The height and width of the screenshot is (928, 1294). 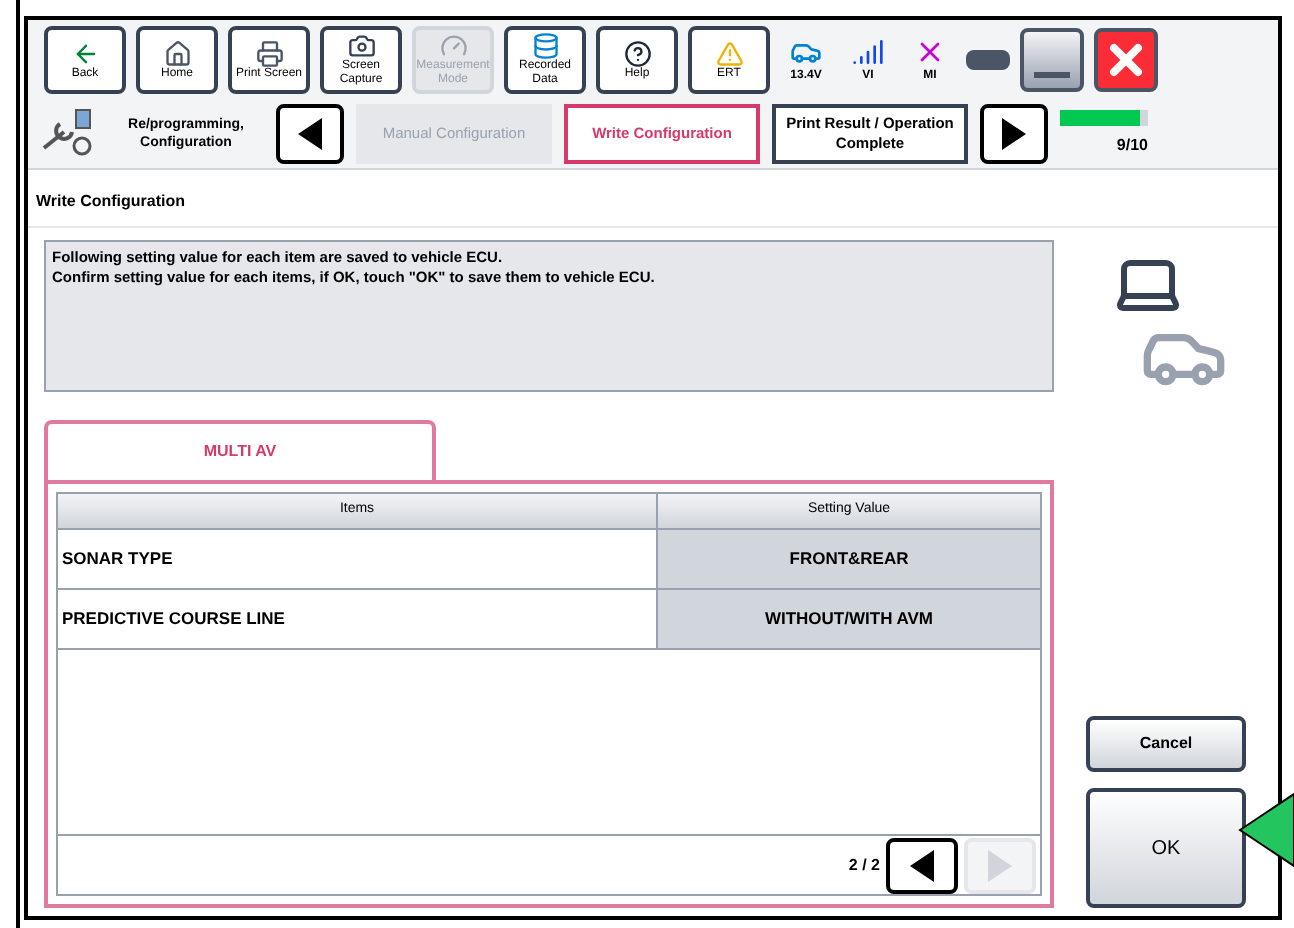 What do you see at coordinates (849, 619) in the screenshot?
I see `table-cell: WITHOUT/WITH AVM` at bounding box center [849, 619].